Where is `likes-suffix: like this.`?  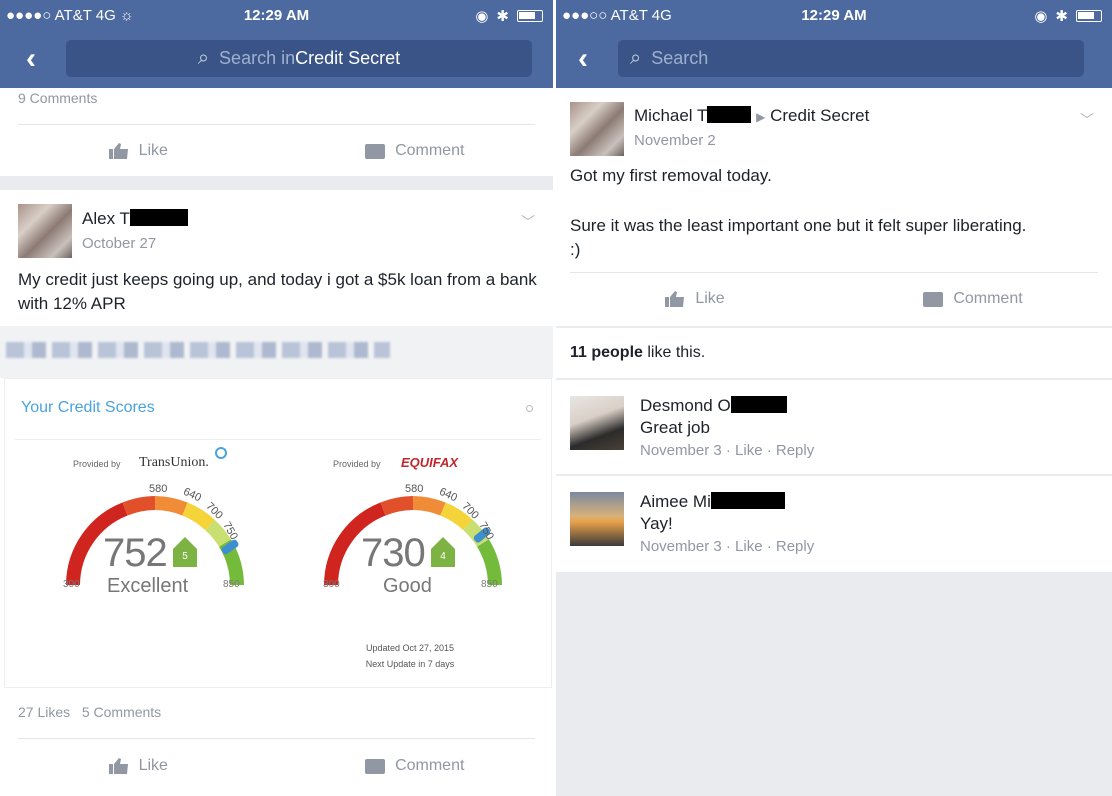 likes-suffix: like this. is located at coordinates (674, 352).